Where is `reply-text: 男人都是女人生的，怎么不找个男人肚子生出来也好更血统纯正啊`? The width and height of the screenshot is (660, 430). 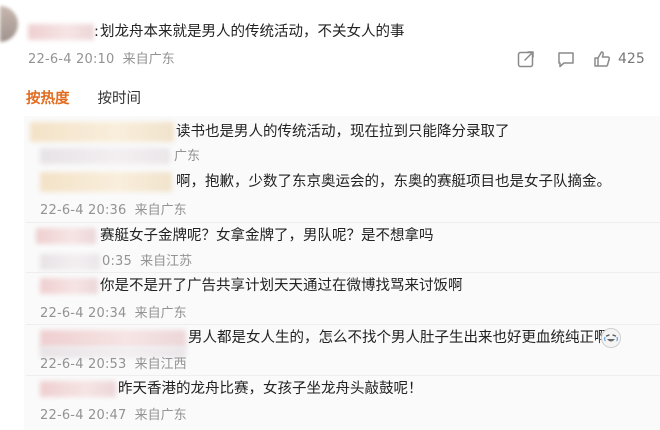 reply-text: 男人都是女人生的，怎么不找个男人肚子生出来也好更血统纯正啊 is located at coordinates (398, 338).